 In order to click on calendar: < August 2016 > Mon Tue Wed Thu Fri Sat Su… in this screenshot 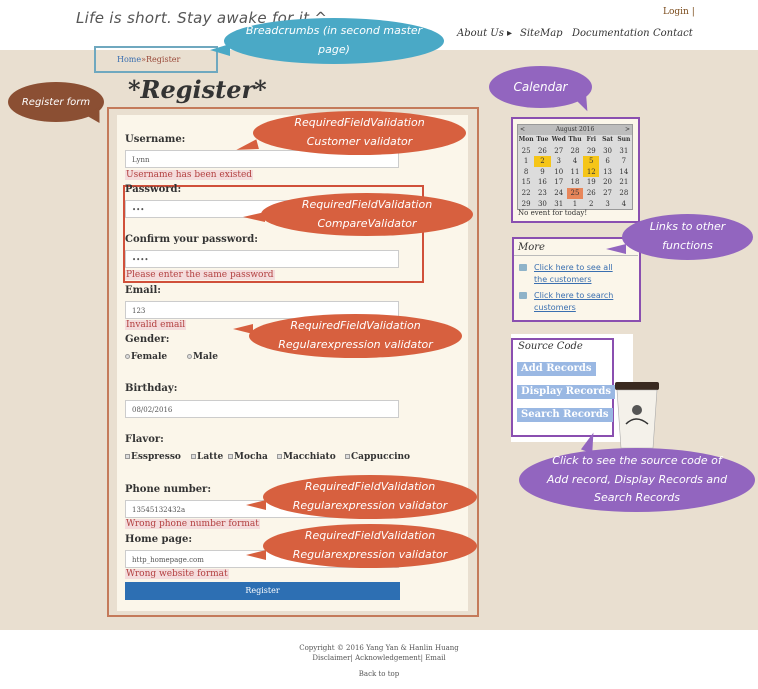, I will do `click(575, 167)`.